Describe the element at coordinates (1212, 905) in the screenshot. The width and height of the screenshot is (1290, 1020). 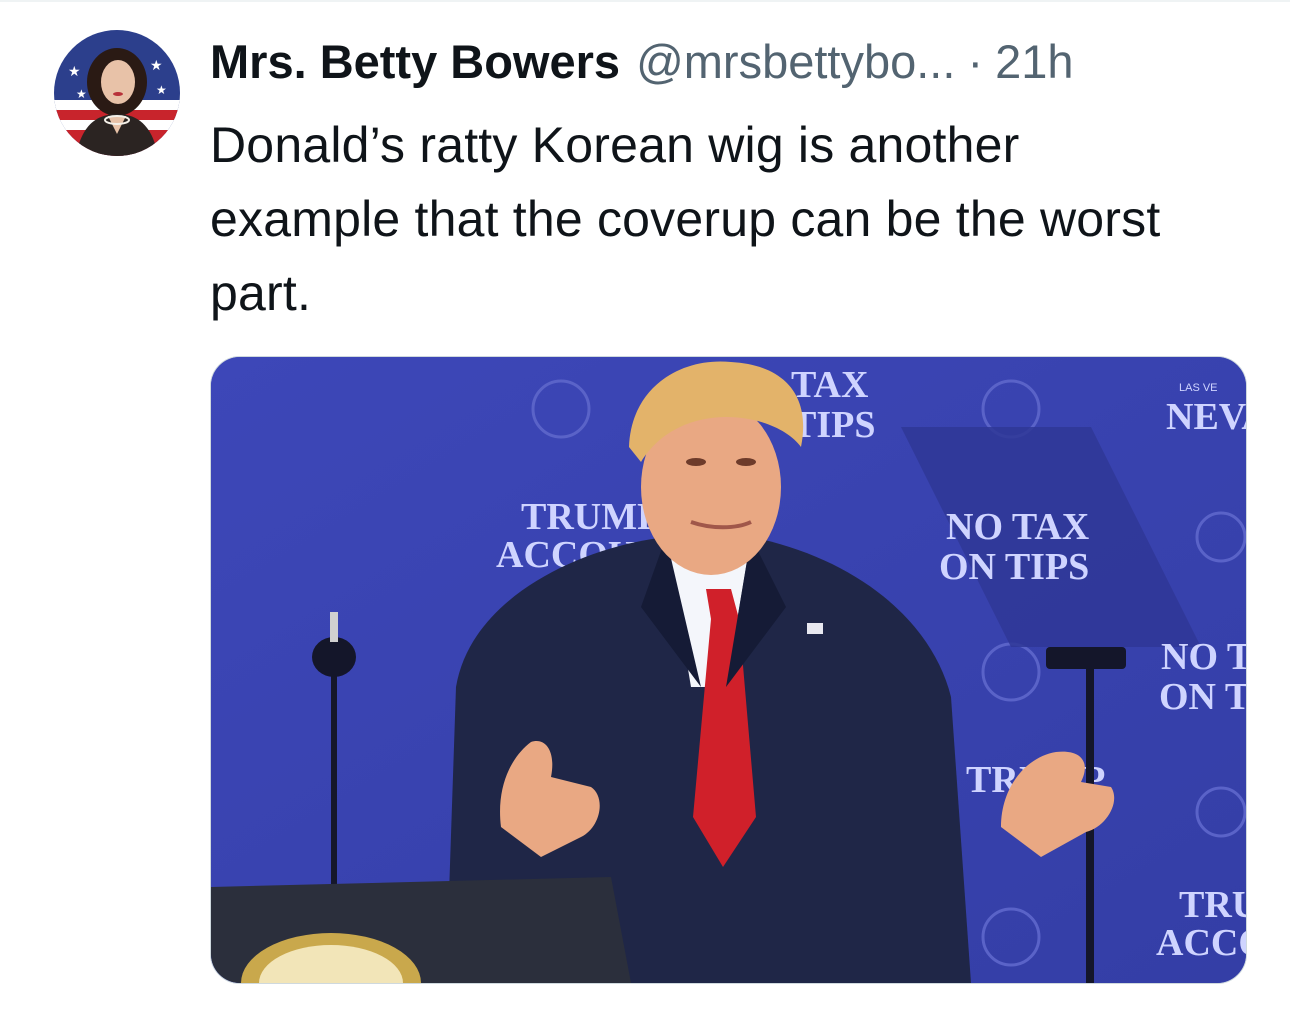
I see `backdrop-sign-7: TRU` at that location.